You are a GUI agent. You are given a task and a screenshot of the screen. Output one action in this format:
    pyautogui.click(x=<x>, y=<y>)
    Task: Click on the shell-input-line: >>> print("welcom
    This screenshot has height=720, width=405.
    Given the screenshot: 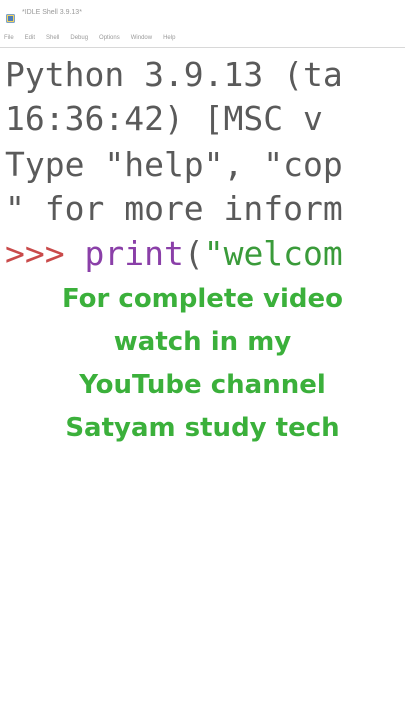 What is the action you would take?
    pyautogui.click(x=174, y=253)
    